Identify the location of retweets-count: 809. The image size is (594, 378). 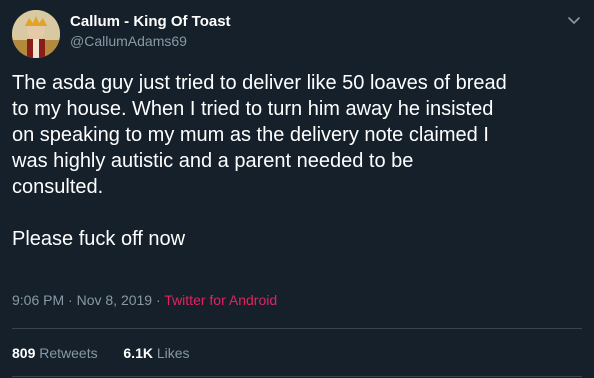
(24, 353).